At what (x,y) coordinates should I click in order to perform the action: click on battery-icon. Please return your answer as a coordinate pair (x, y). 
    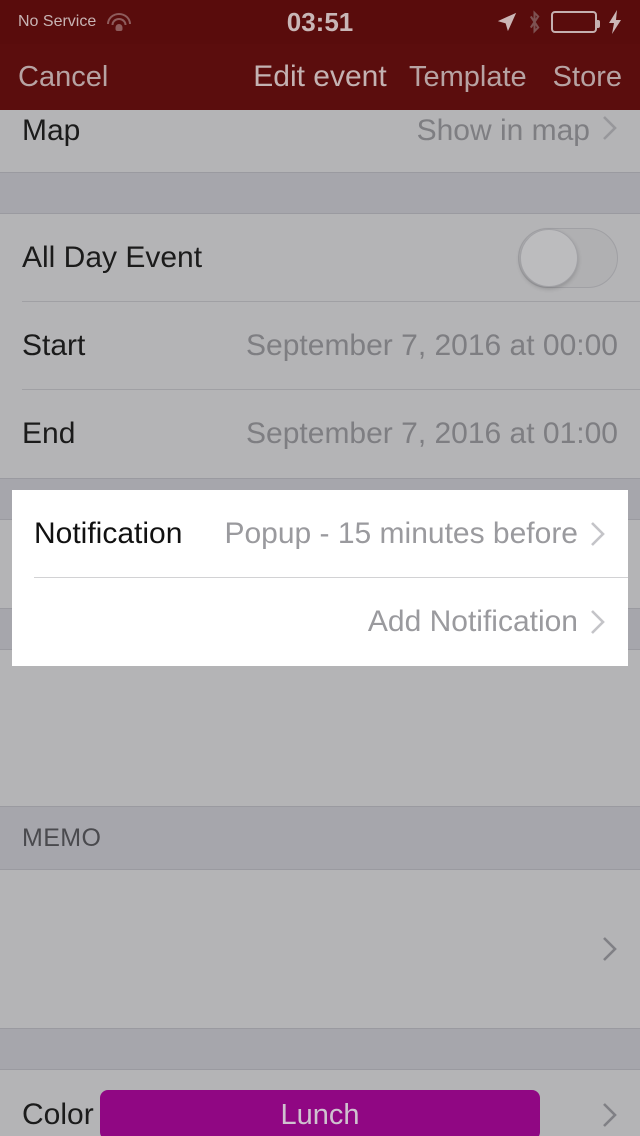
    Looking at the image, I should click on (575, 22).